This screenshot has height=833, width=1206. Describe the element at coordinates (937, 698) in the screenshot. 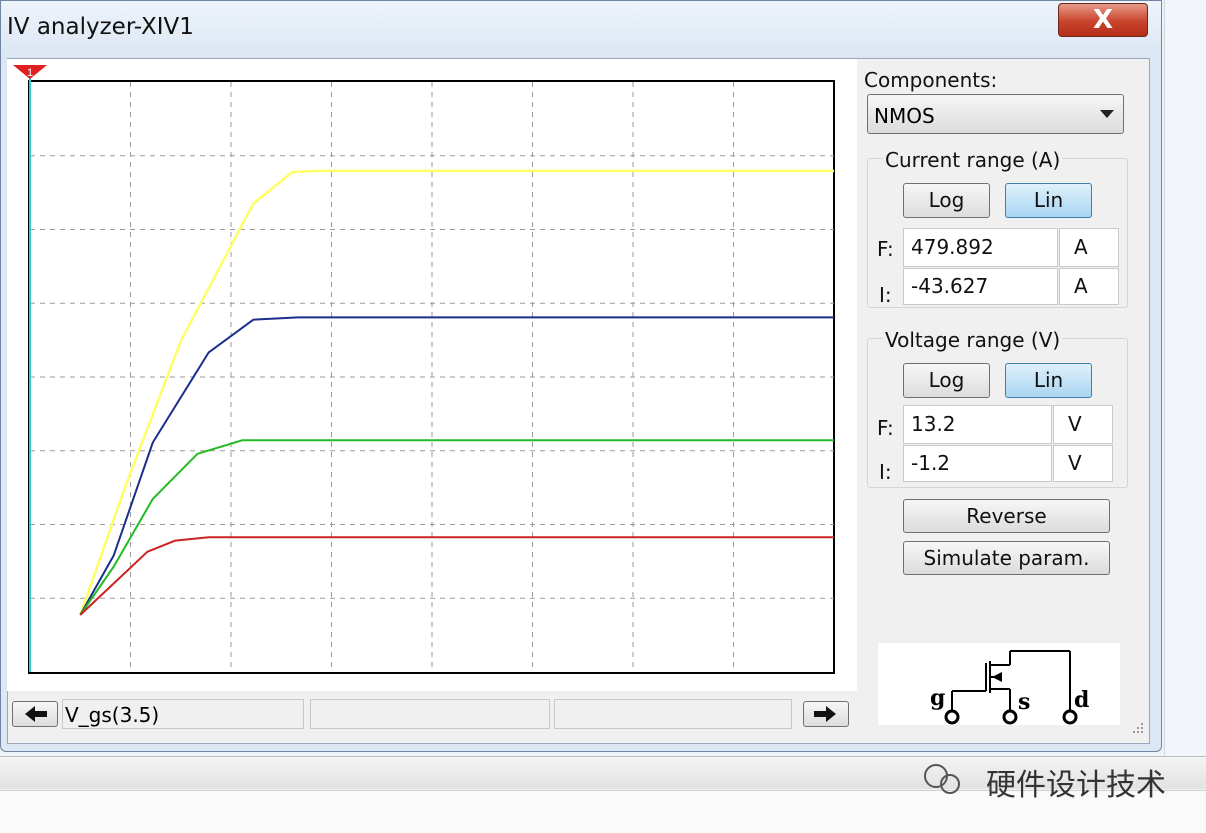

I see `gate-label: g` at that location.